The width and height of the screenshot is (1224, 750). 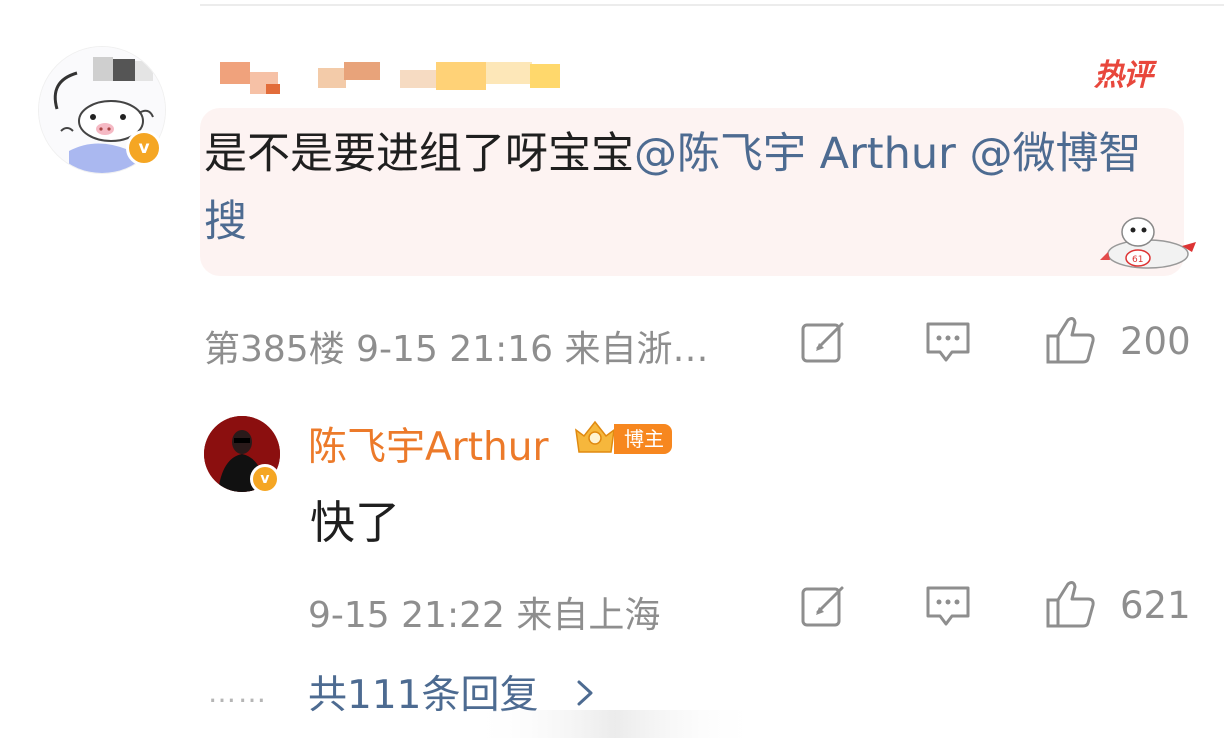 I want to click on top-divider, so click(x=712, y=5).